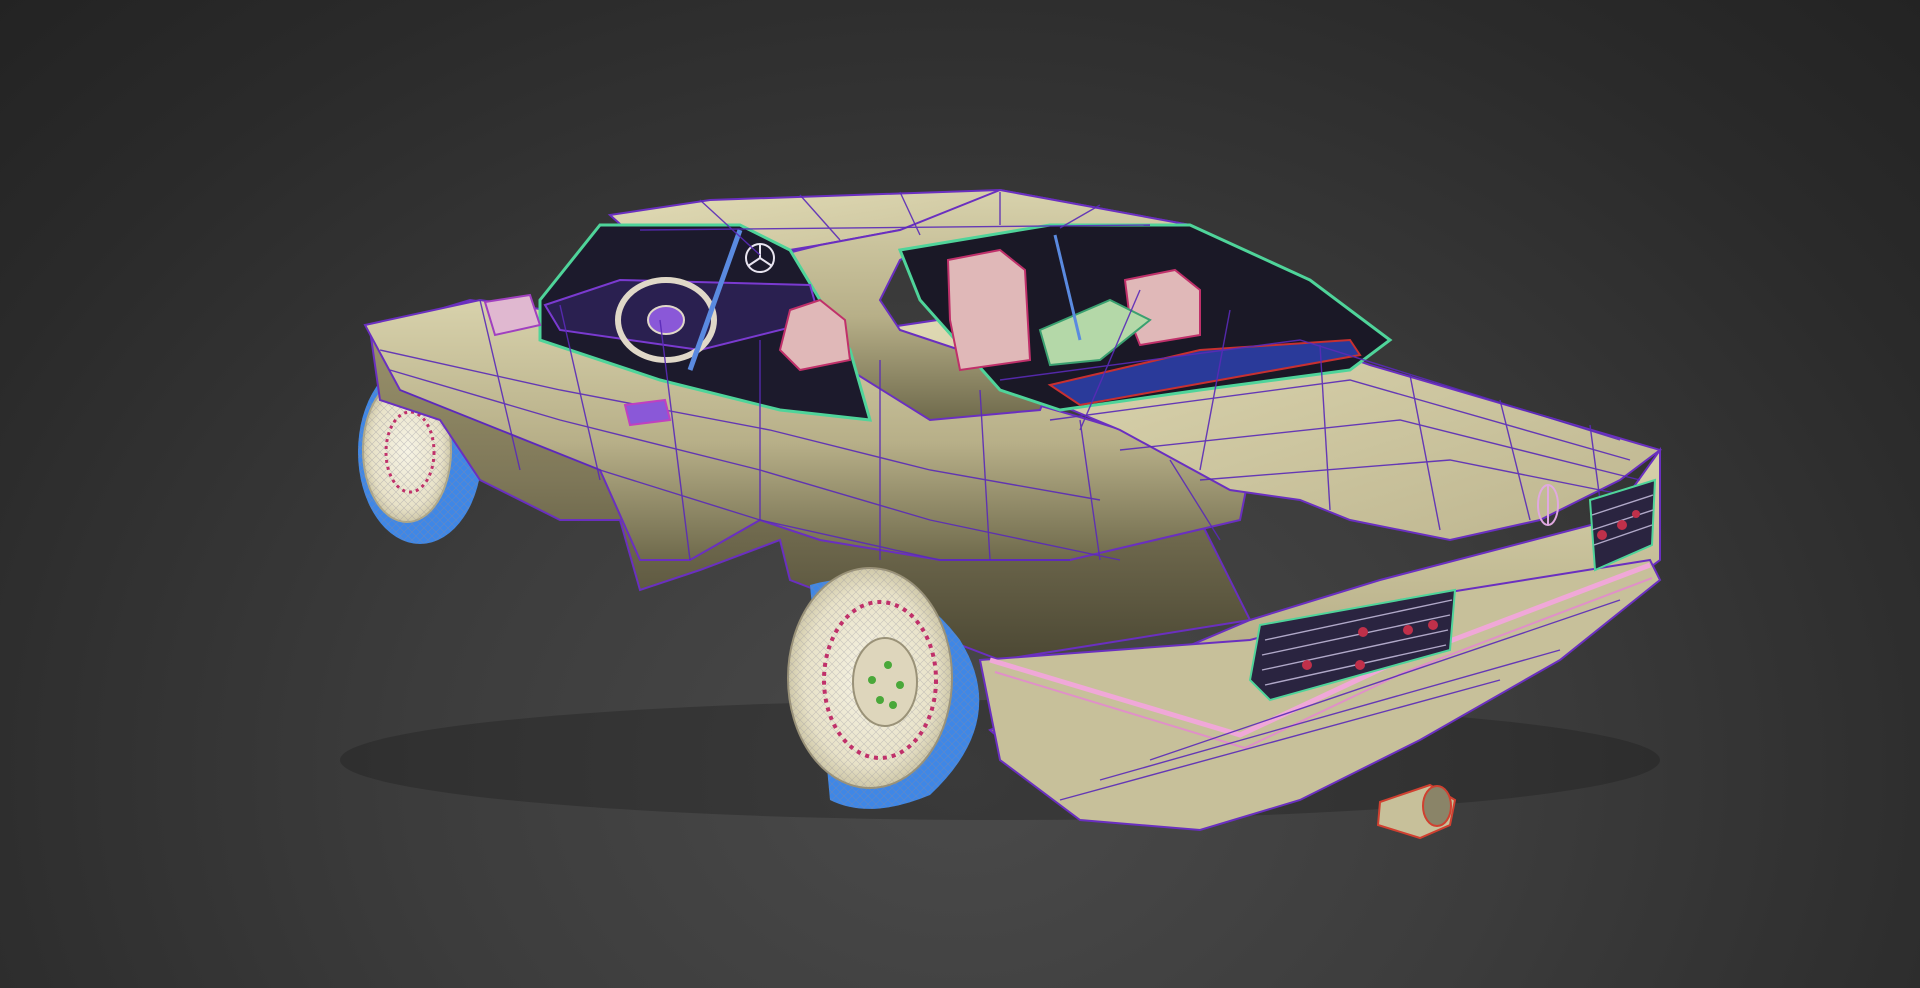 This screenshot has width=1920, height=988. Describe the element at coordinates (647, 412) in the screenshot. I see `door-handle` at that location.